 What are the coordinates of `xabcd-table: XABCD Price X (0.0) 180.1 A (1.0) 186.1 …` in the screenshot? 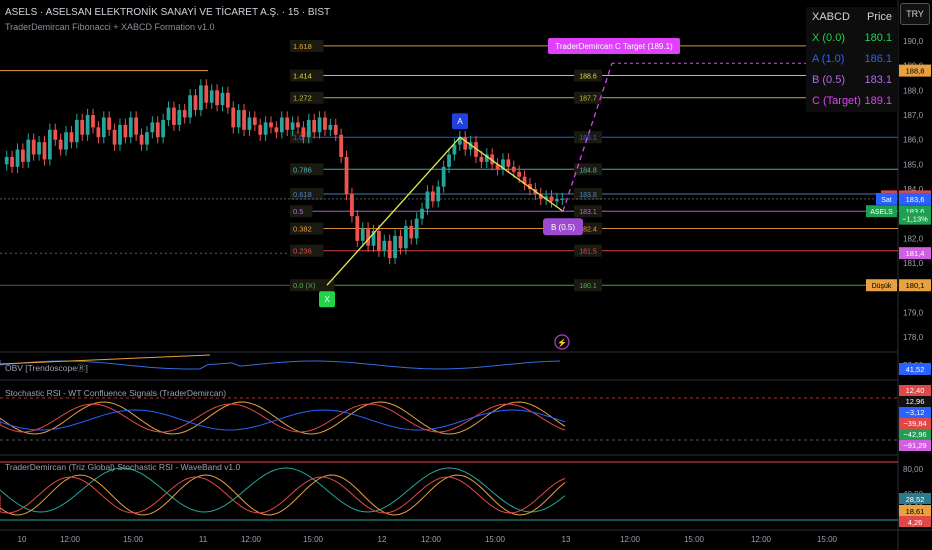 It's located at (852, 59).